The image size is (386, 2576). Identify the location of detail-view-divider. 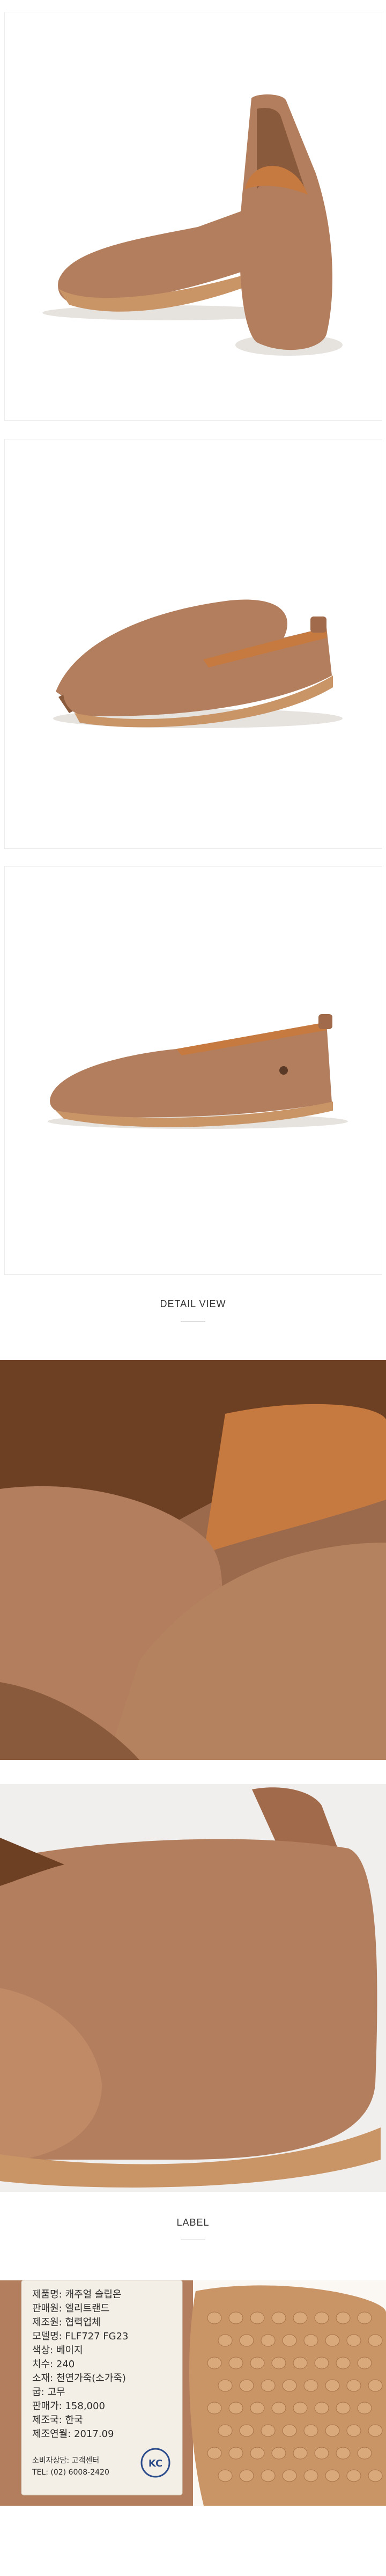
(193, 1321).